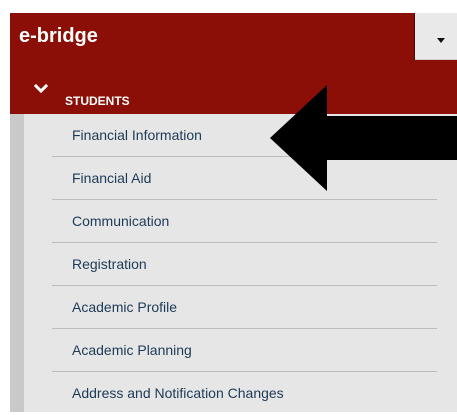  What do you see at coordinates (41, 89) in the screenshot?
I see `chevron-down-icon` at bounding box center [41, 89].